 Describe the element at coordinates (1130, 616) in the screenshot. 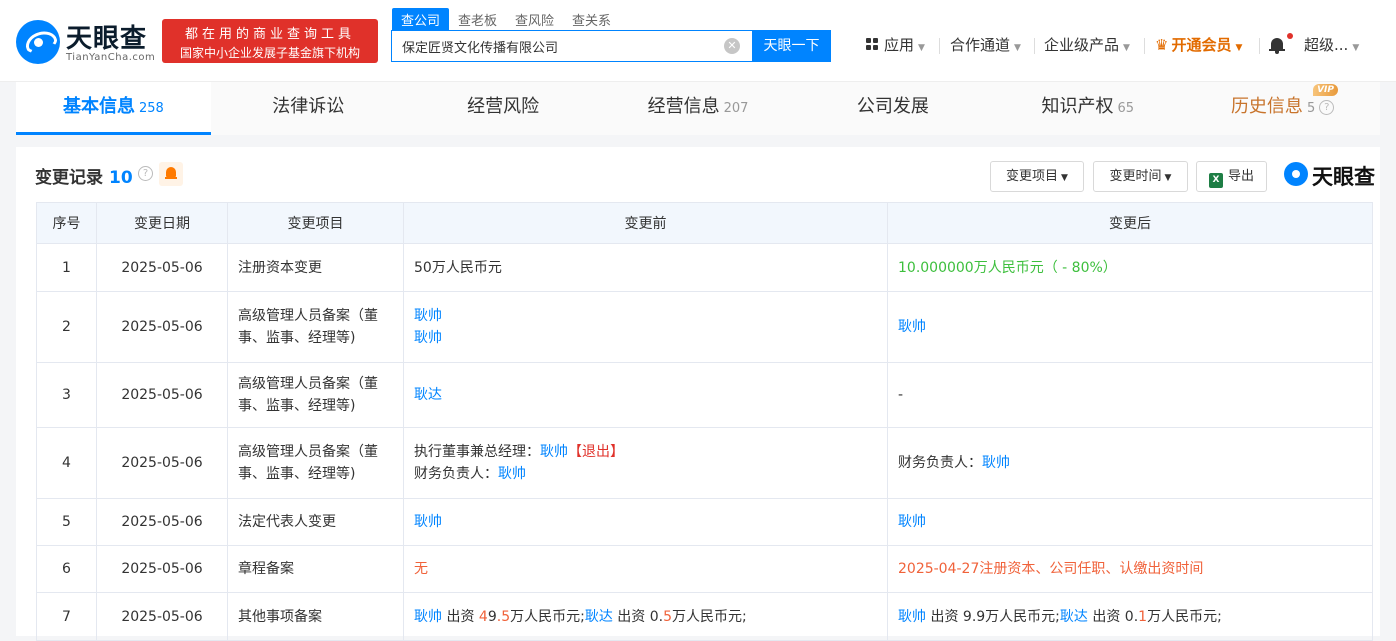

I see `cell-after: 耿帅 出资 9.9万人民币元;耿达 出资 0.1万人民币元;` at that location.